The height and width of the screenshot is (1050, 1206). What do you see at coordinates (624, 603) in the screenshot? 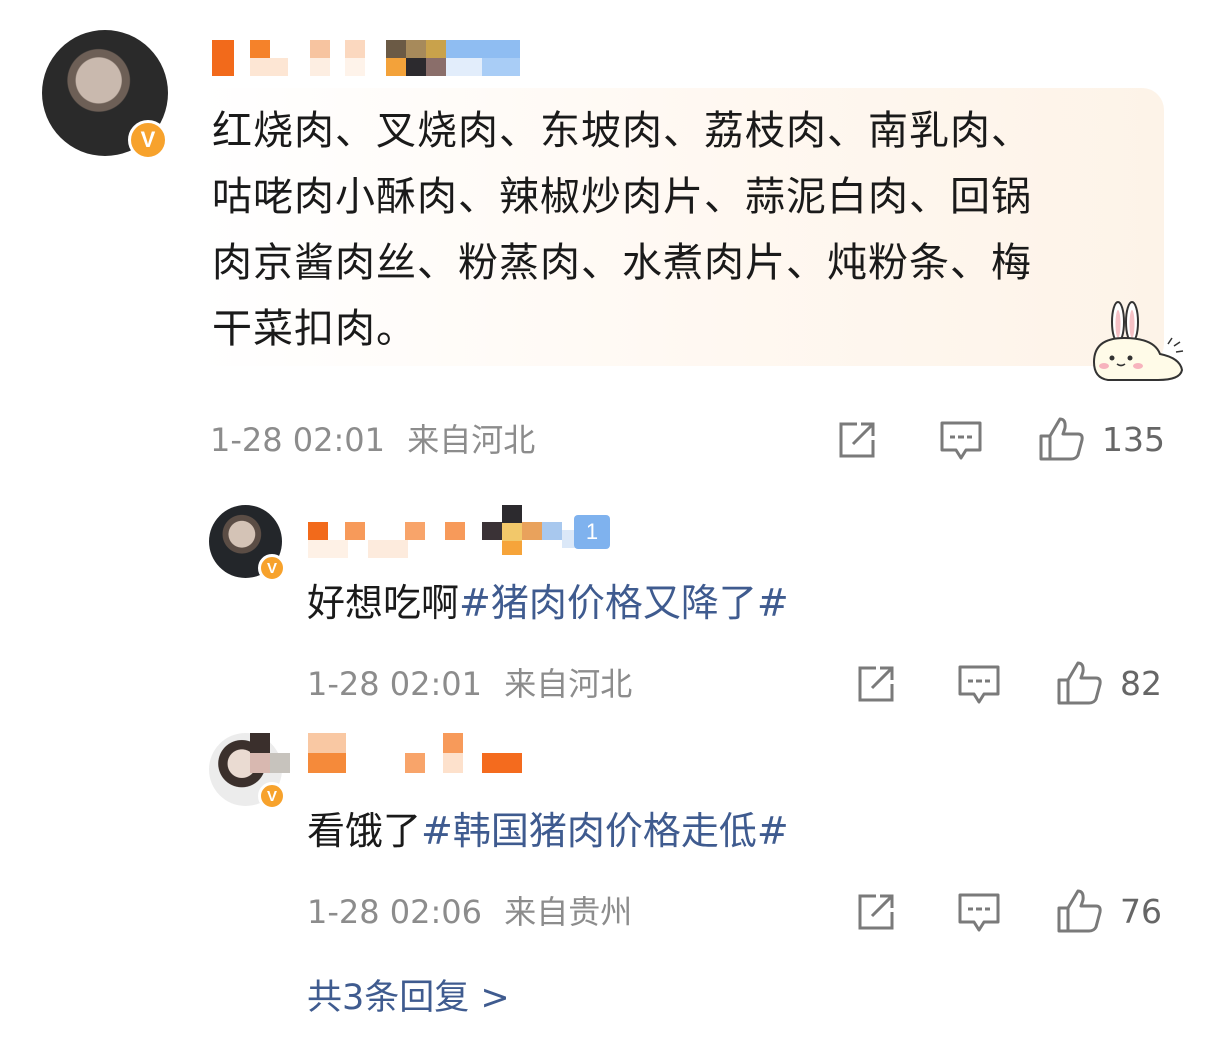
I see `hashtag-link: #猪肉价格又降了#` at bounding box center [624, 603].